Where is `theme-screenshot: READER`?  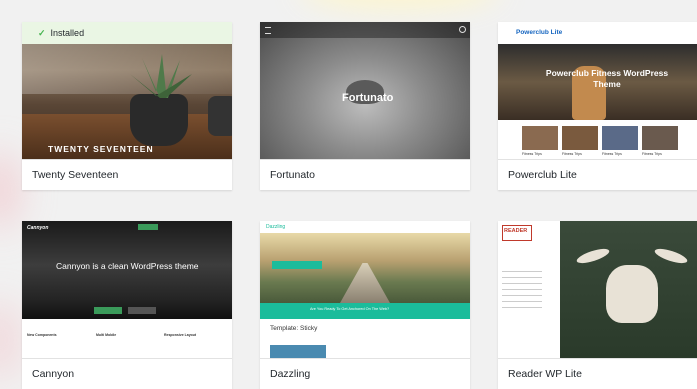 theme-screenshot: READER is located at coordinates (597, 290).